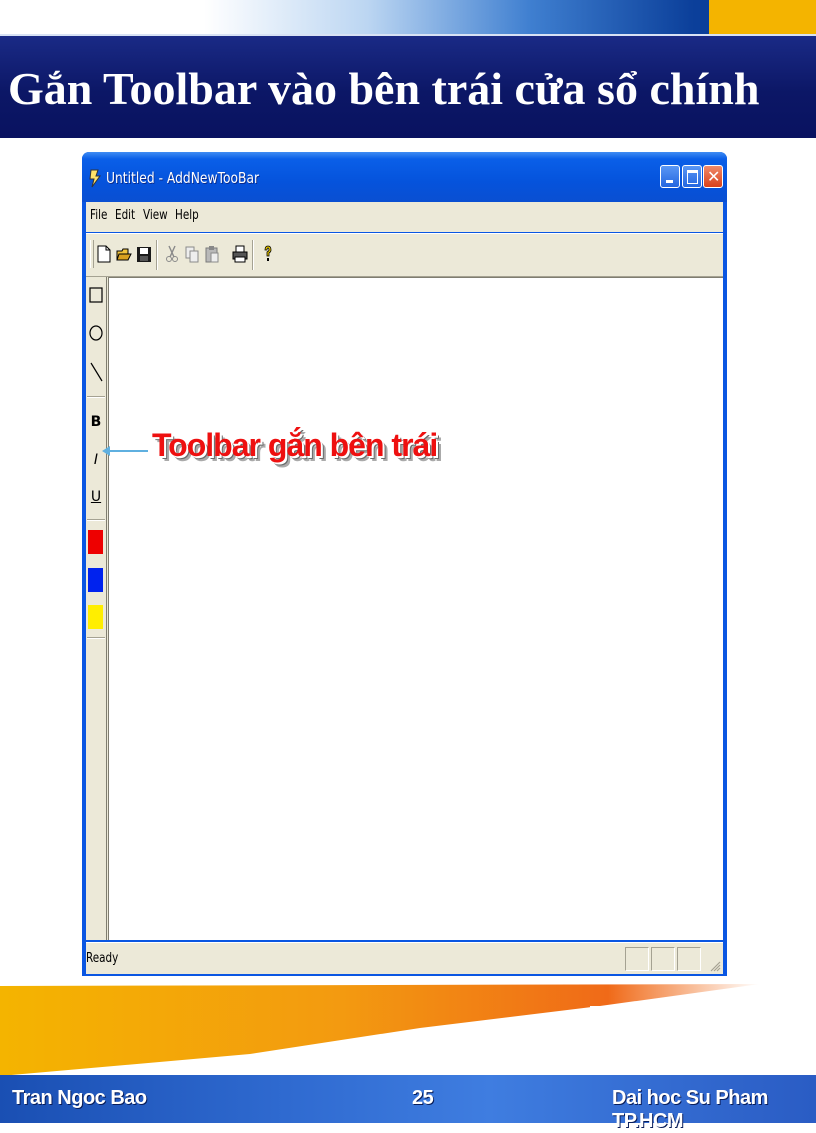  I want to click on maximize-icon, so click(692, 177).